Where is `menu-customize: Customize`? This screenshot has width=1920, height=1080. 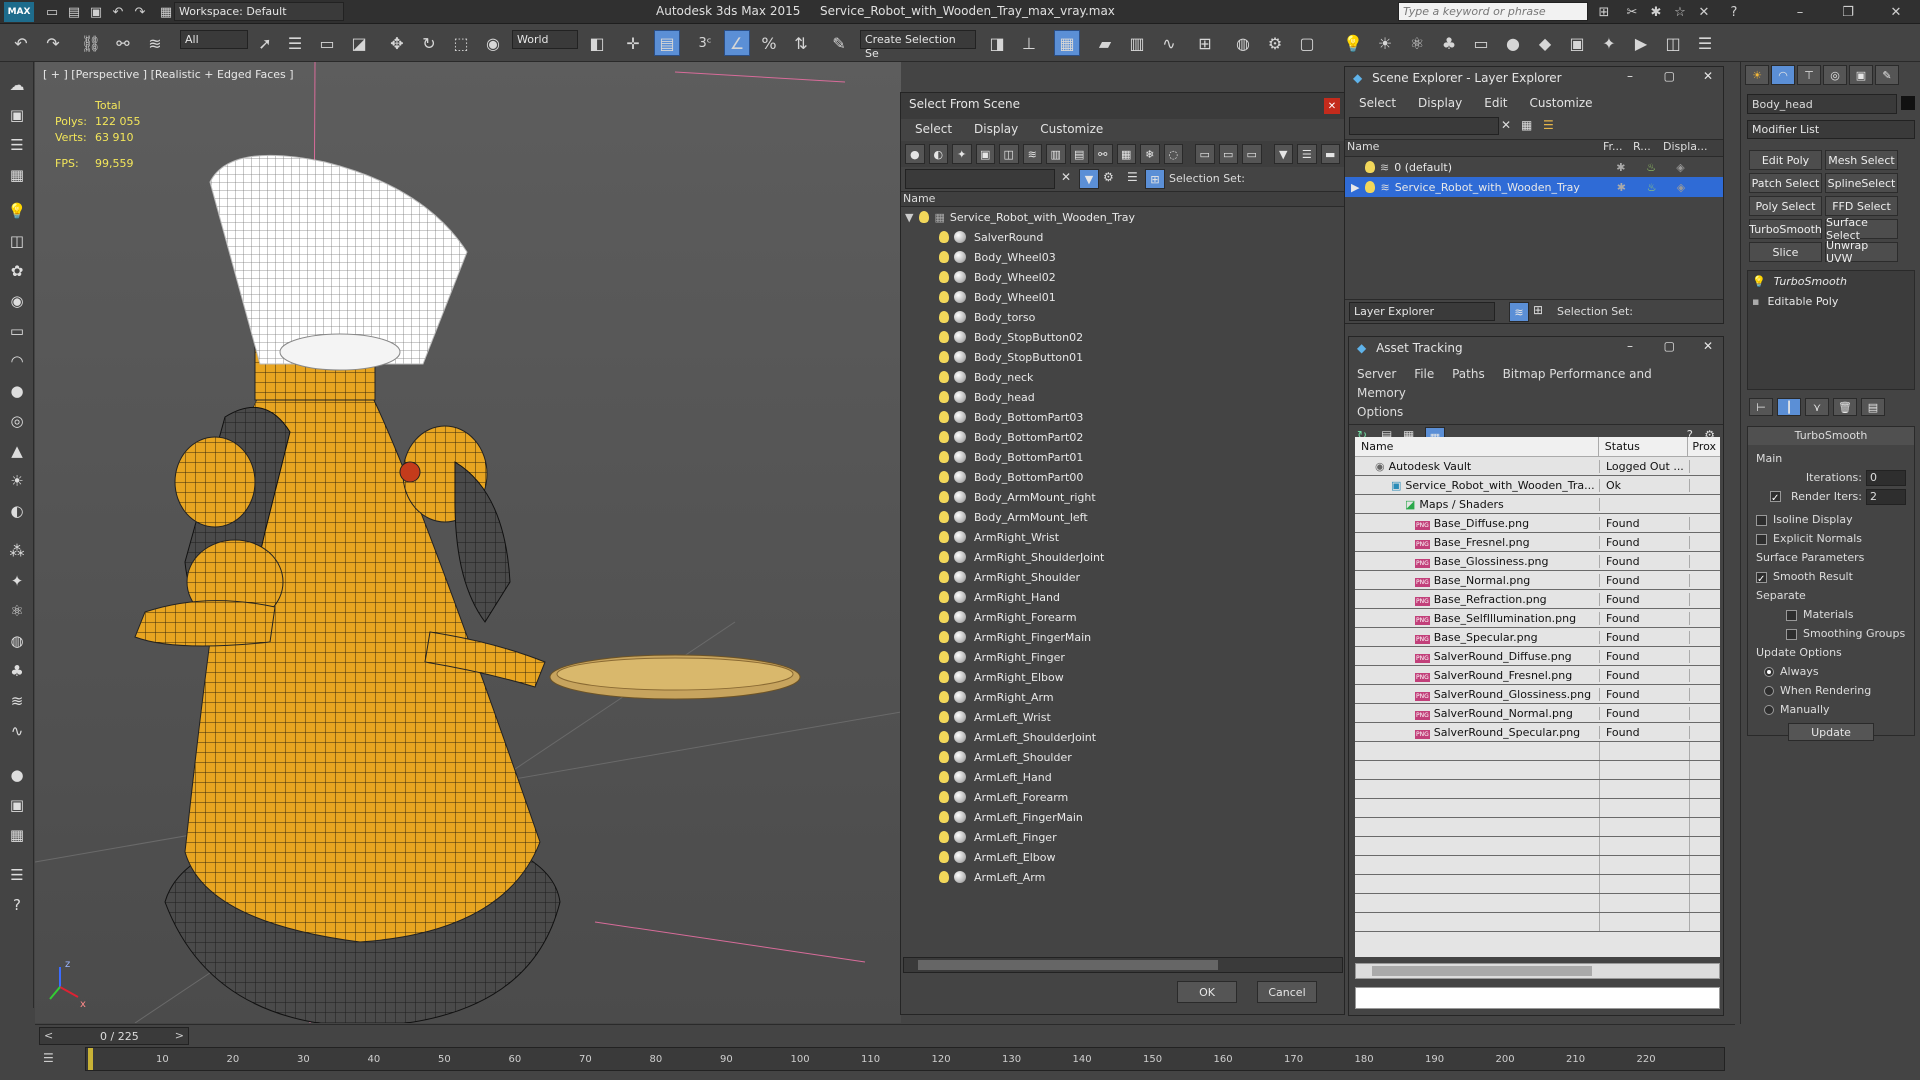 menu-customize: Customize is located at coordinates (1071, 130).